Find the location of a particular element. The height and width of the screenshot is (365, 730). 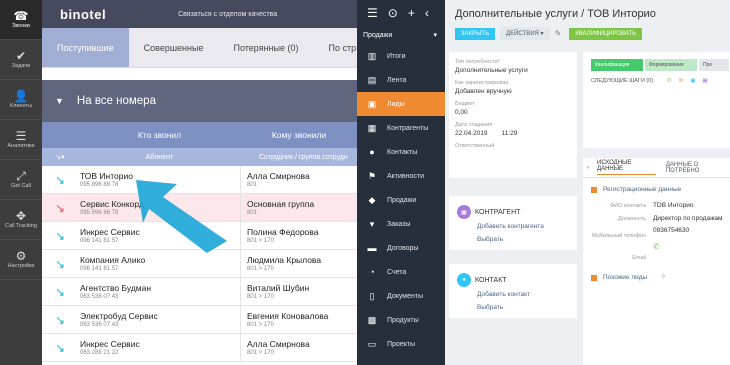

sidebar-item-analytics: ☰ Аналитика is located at coordinates (21, 140).